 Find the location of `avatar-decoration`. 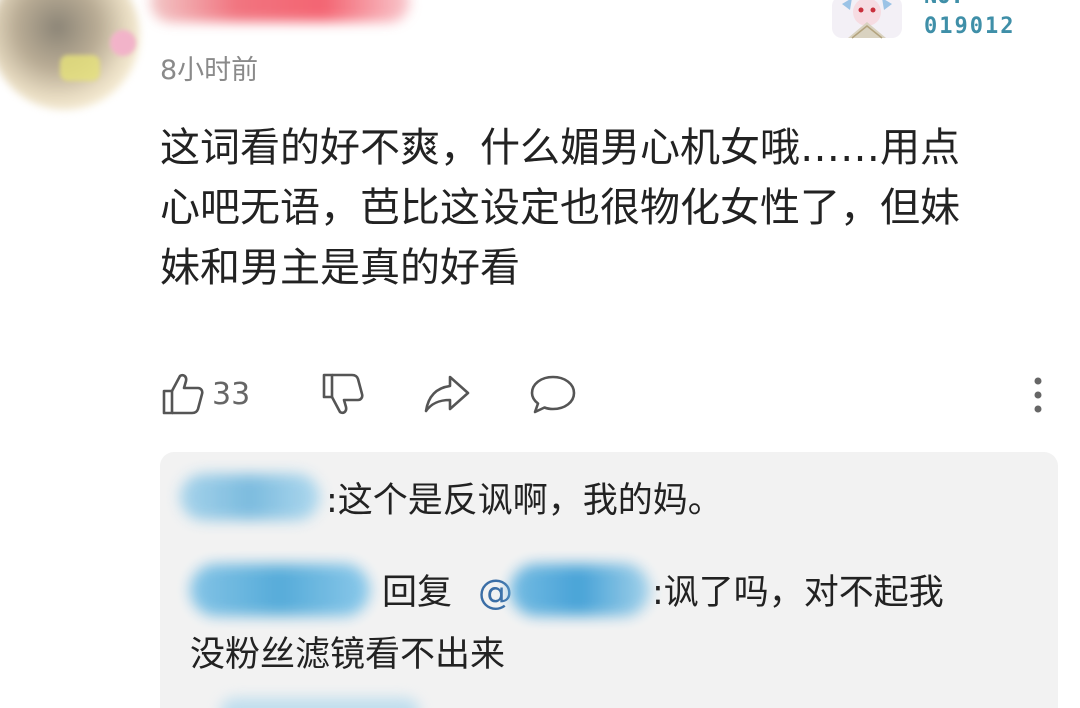

avatar-decoration is located at coordinates (123, 43).